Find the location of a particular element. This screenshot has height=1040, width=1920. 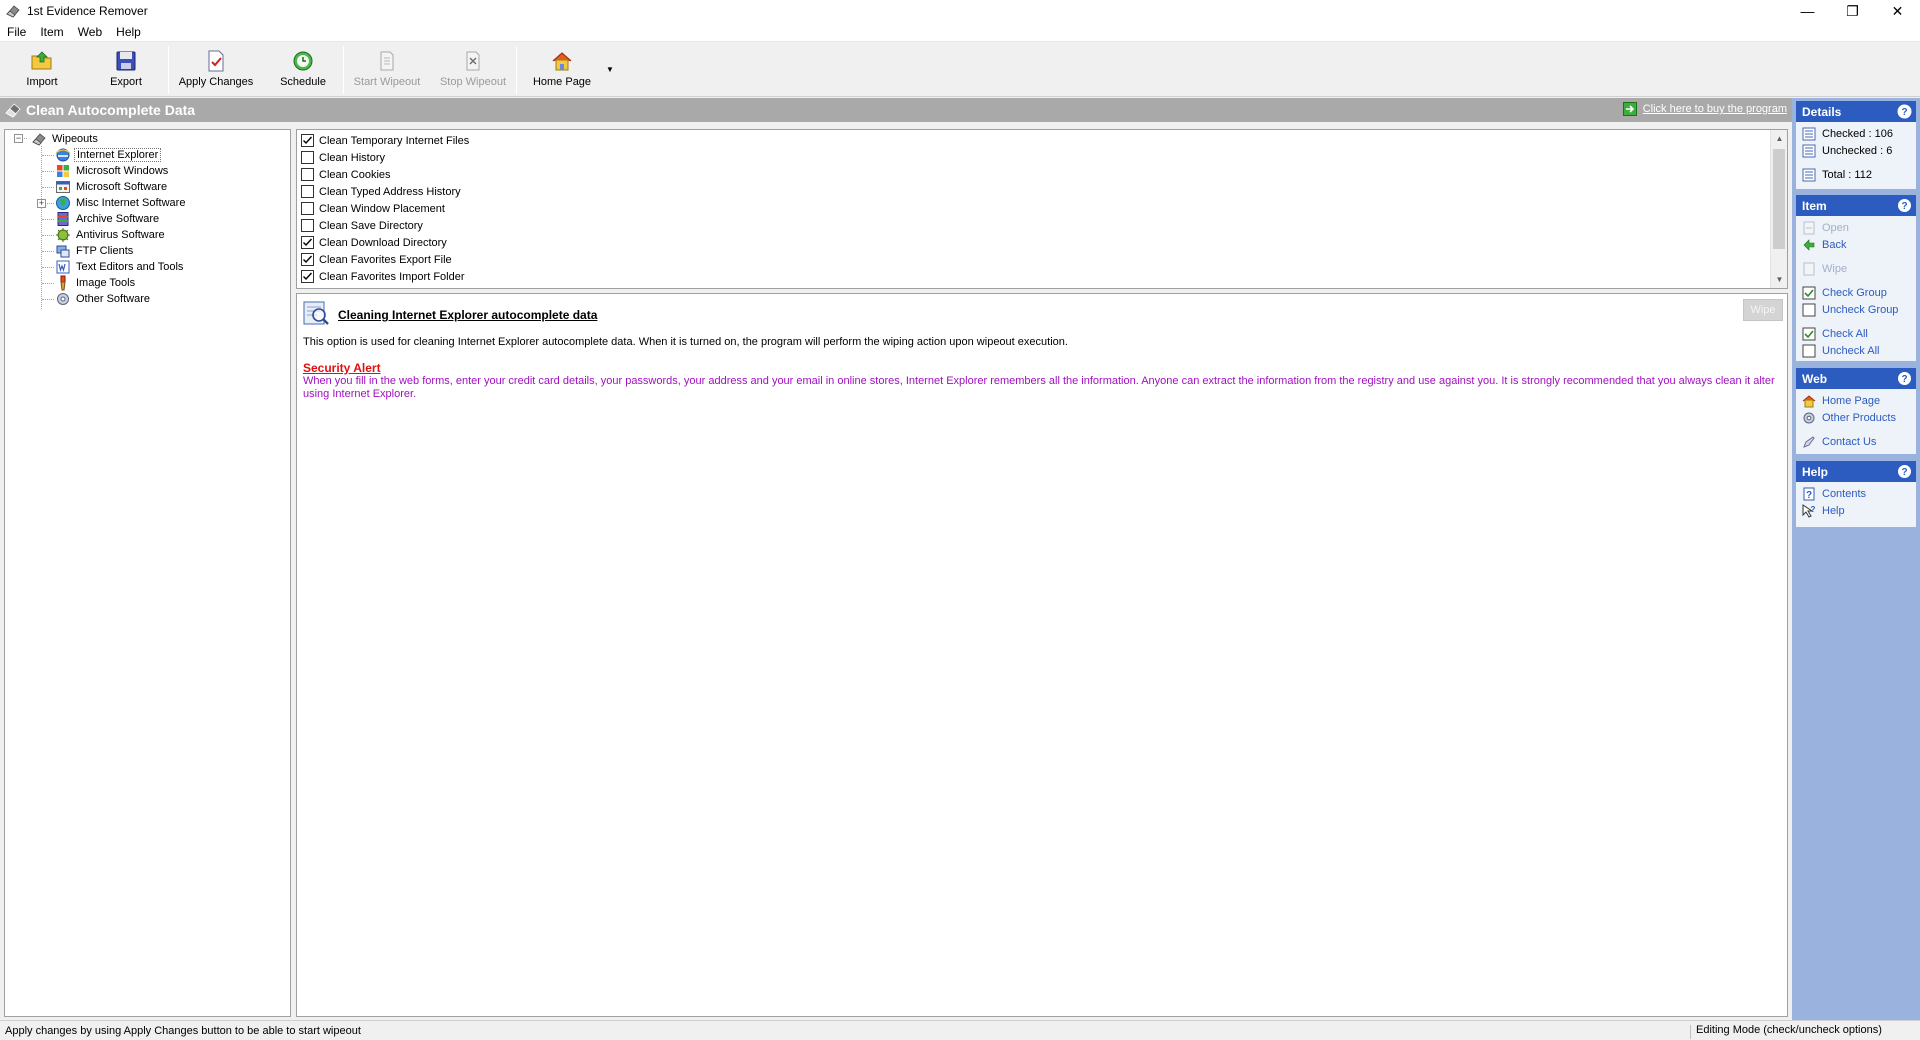

tree-item-antivirus-software: Antivirus Software is located at coordinates (111, 235).